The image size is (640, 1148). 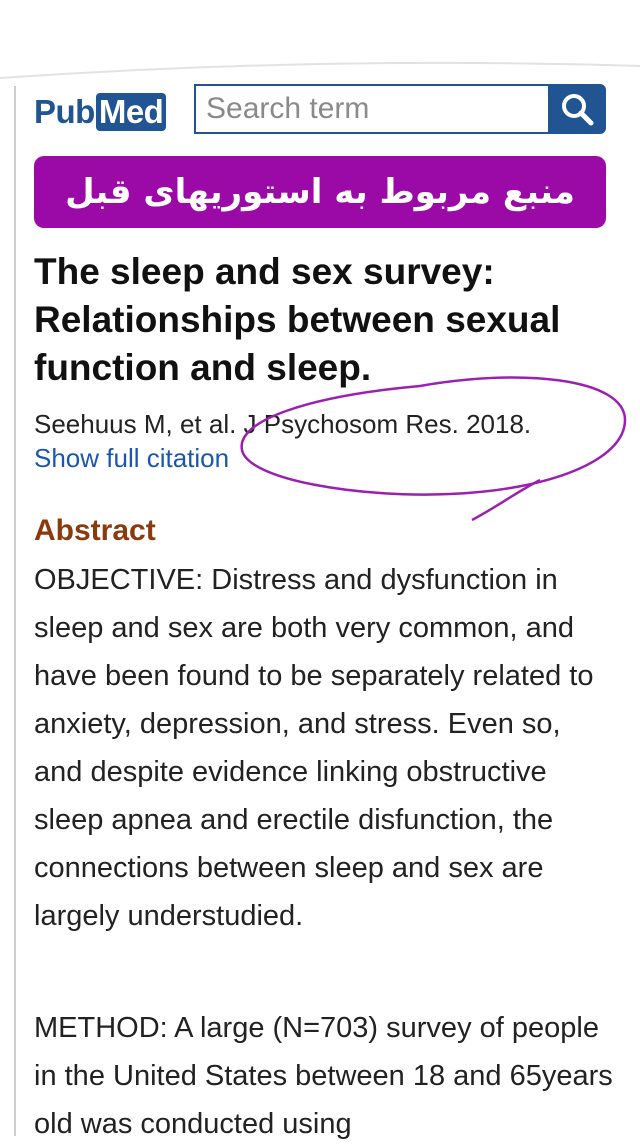 I want to click on abstract-heading: Abstract, so click(x=95, y=530).